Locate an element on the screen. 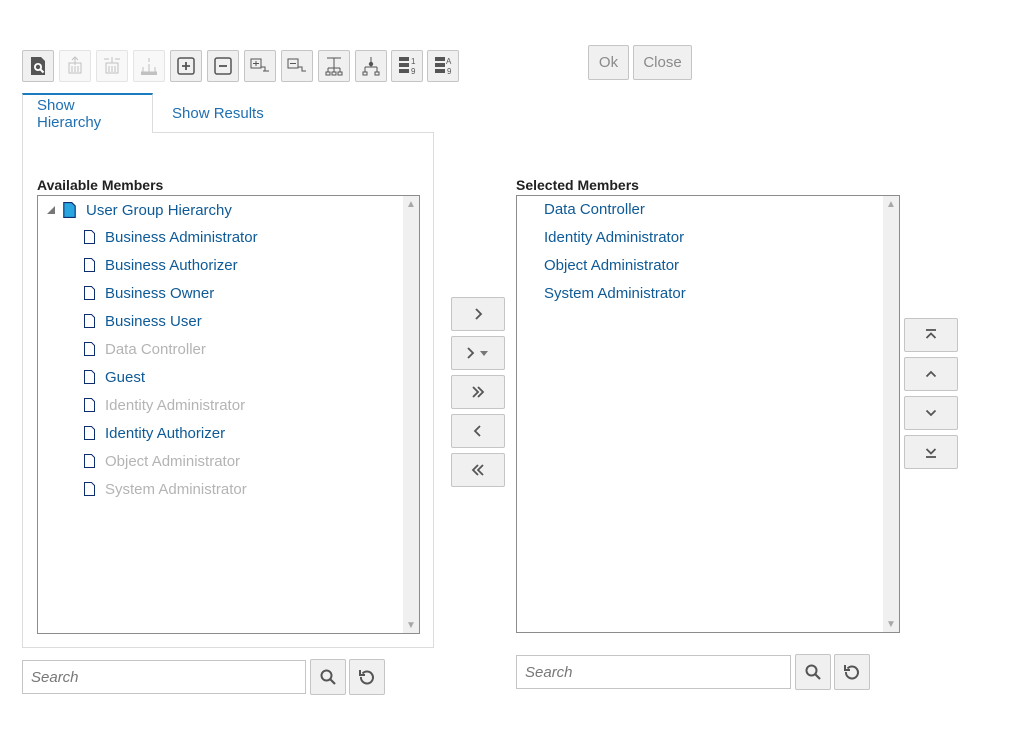 The height and width of the screenshot is (748, 1012). move-down-button is located at coordinates (931, 413).